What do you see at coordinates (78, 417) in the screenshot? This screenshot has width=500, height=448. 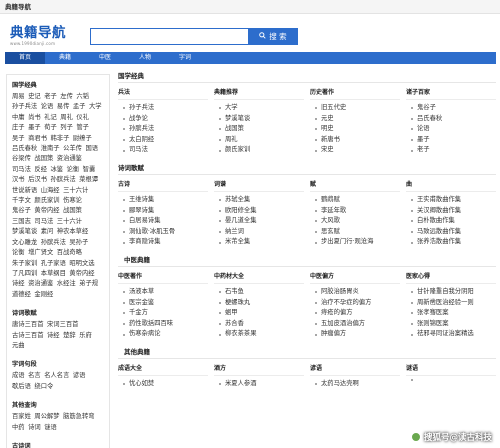 I see `sidebar-link: 脑筋急转弯` at bounding box center [78, 417].